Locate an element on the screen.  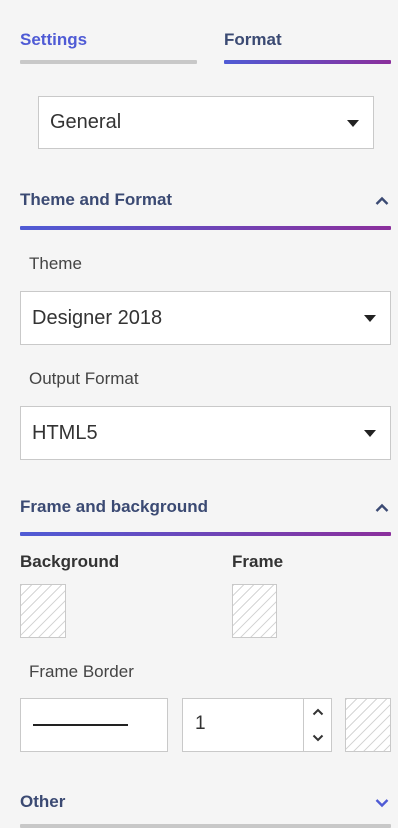
theme-select: Designer 2018 is located at coordinates (205, 318).